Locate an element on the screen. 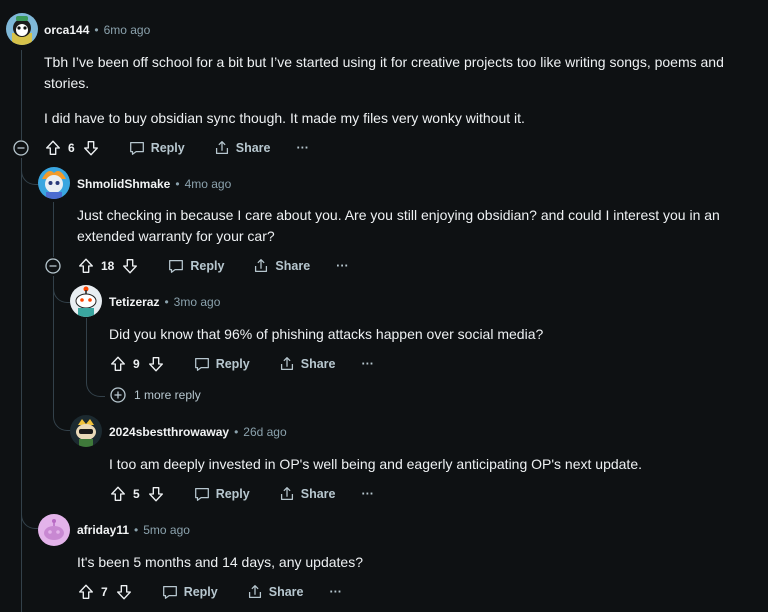  username: ShmolidShmake is located at coordinates (123, 184).